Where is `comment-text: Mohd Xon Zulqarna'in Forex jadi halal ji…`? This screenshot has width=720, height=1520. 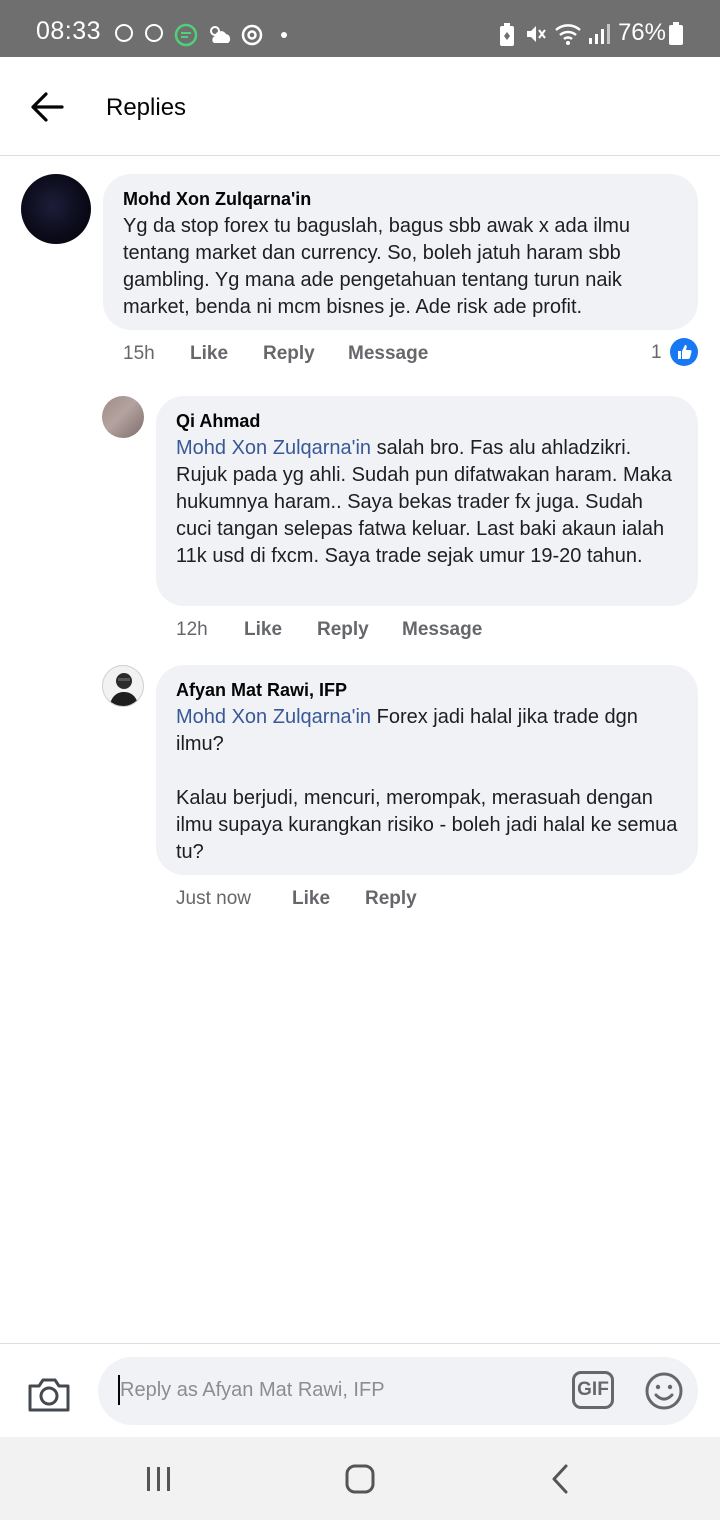 comment-text: Mohd Xon Zulqarna'in Forex jadi halal ji… is located at coordinates (428, 731).